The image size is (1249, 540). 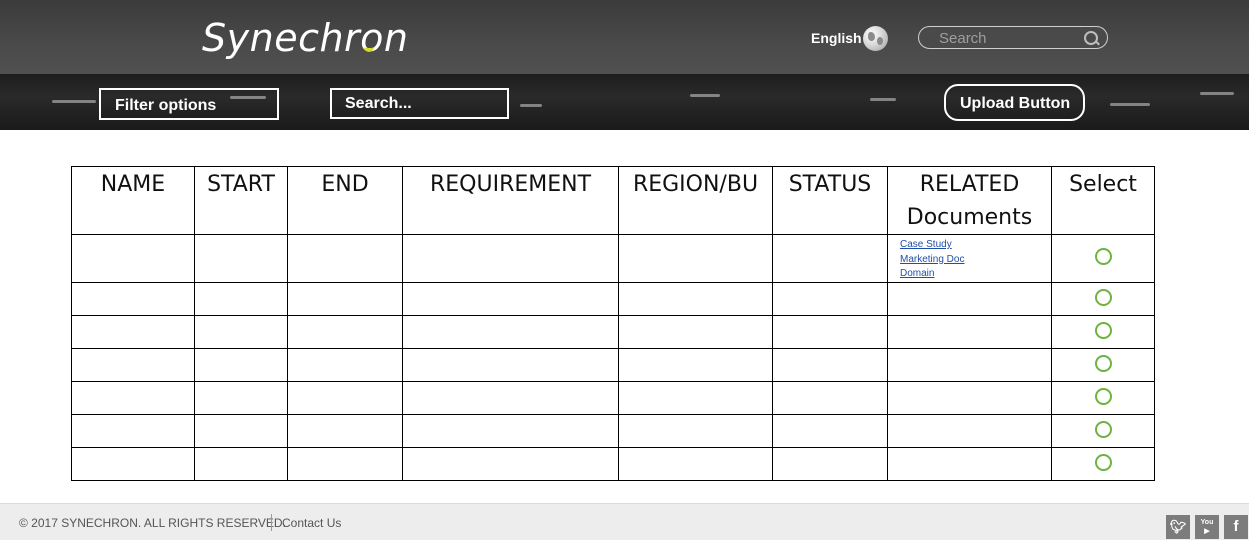 I want to click on globe-icon, so click(x=875, y=38).